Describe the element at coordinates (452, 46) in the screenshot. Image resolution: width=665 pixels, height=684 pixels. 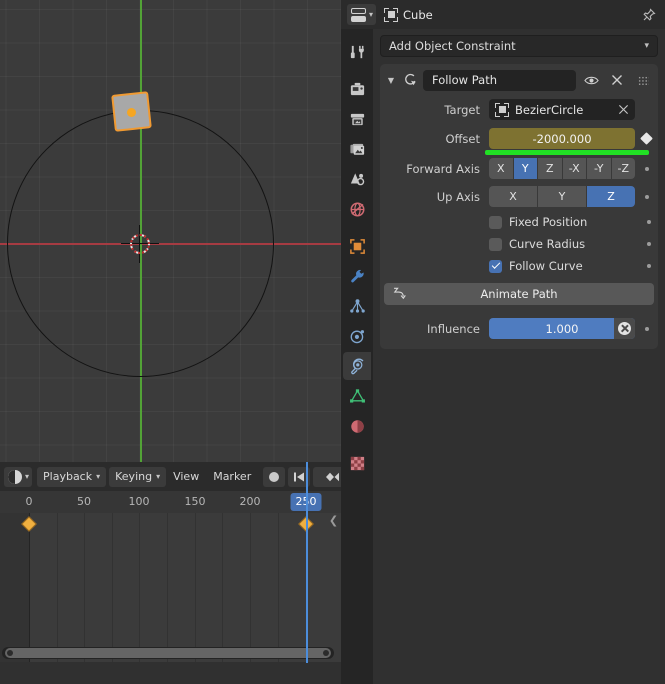
I see `add-constraint-label: Add Object Constraint` at that location.